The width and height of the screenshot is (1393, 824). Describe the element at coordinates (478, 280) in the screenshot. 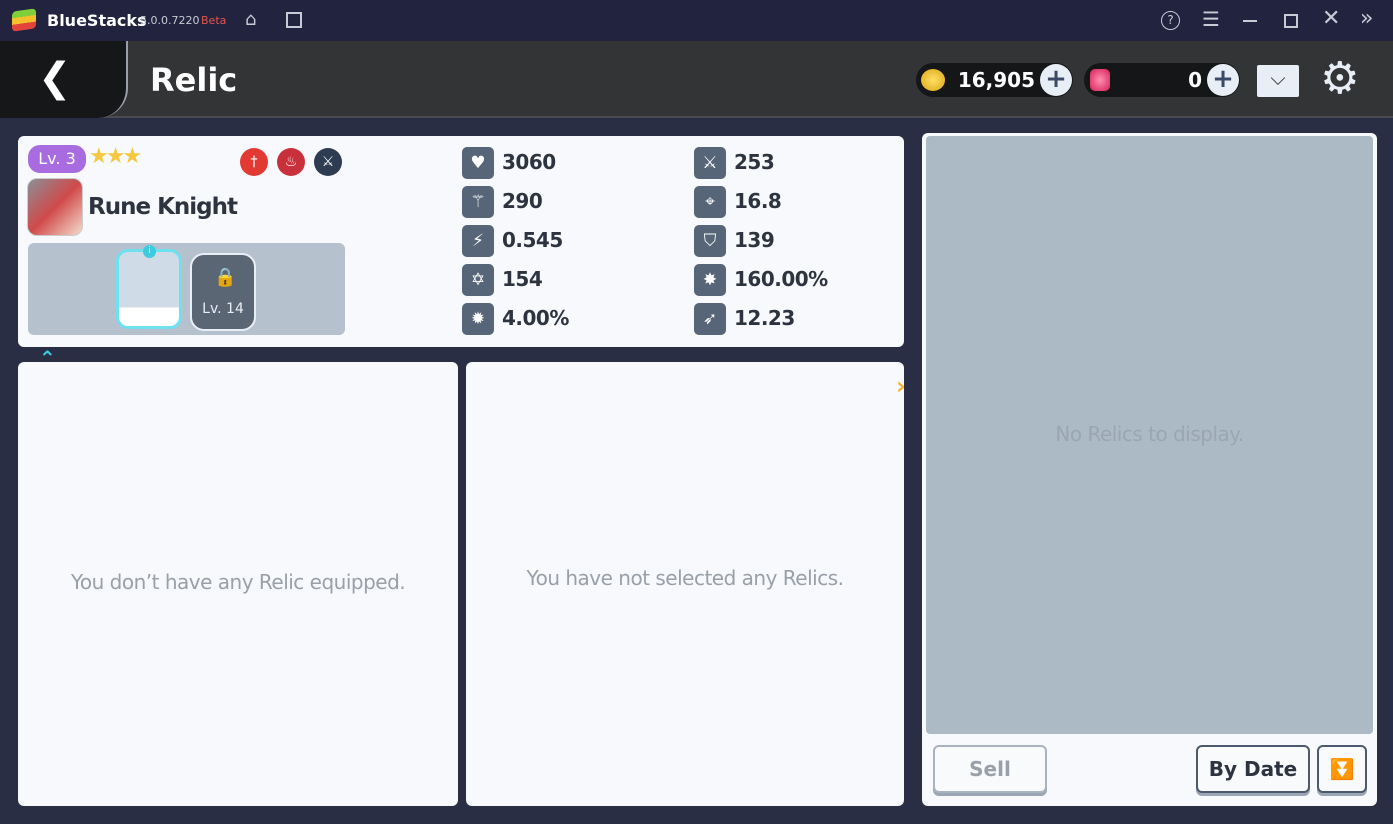

I see `magic-defense-icon: ✡` at that location.